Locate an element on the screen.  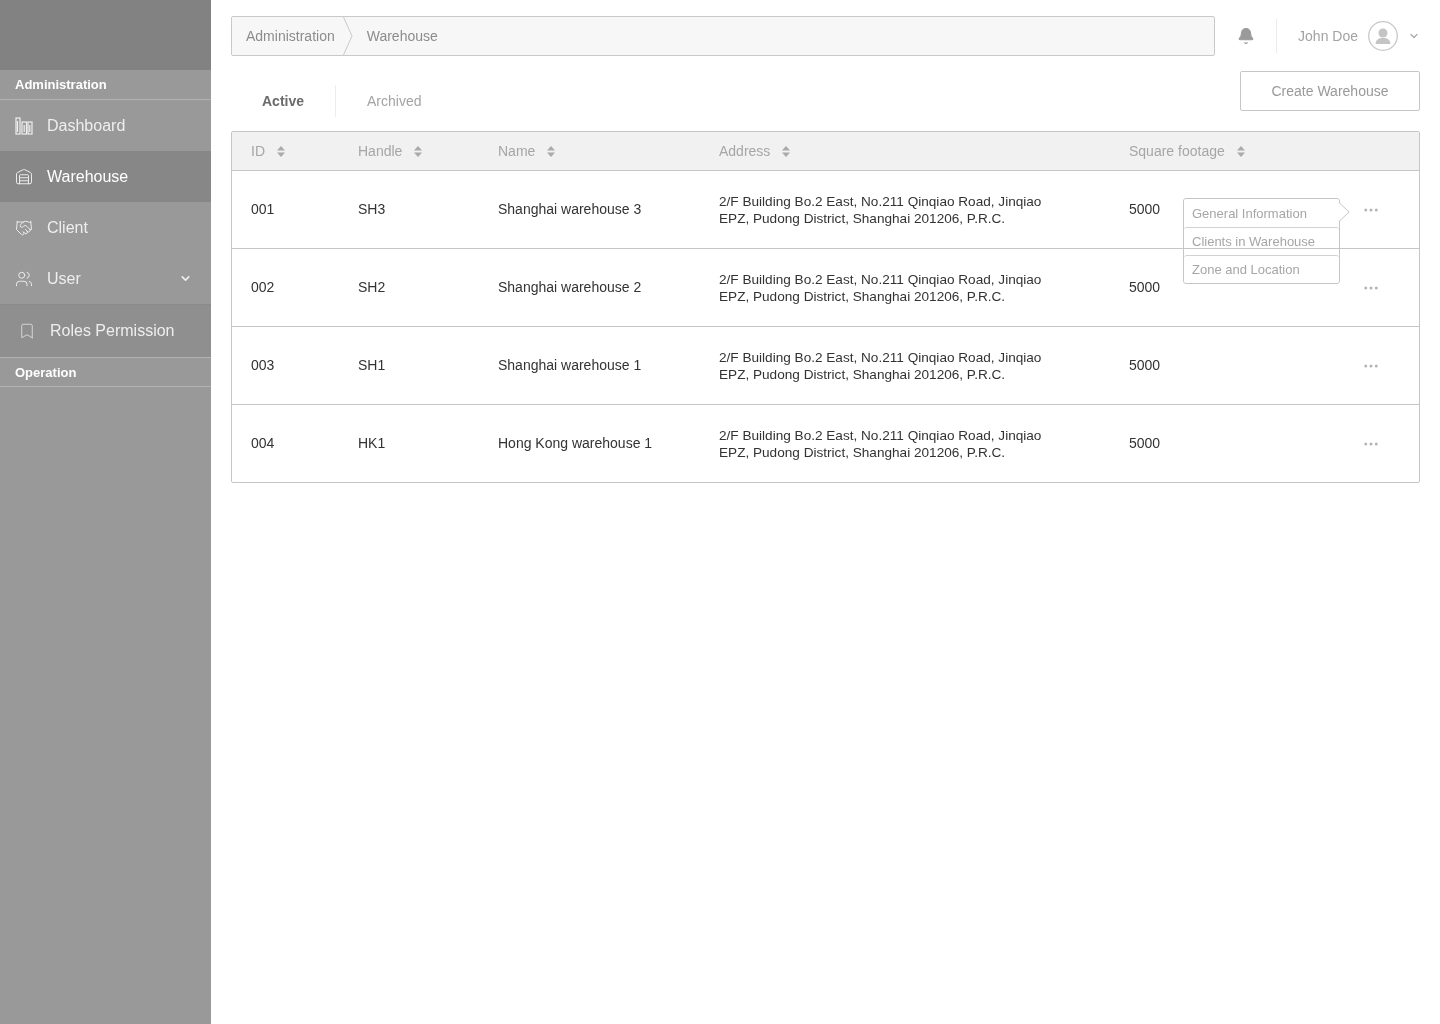
table-cell: 001 is located at coordinates (263, 209).